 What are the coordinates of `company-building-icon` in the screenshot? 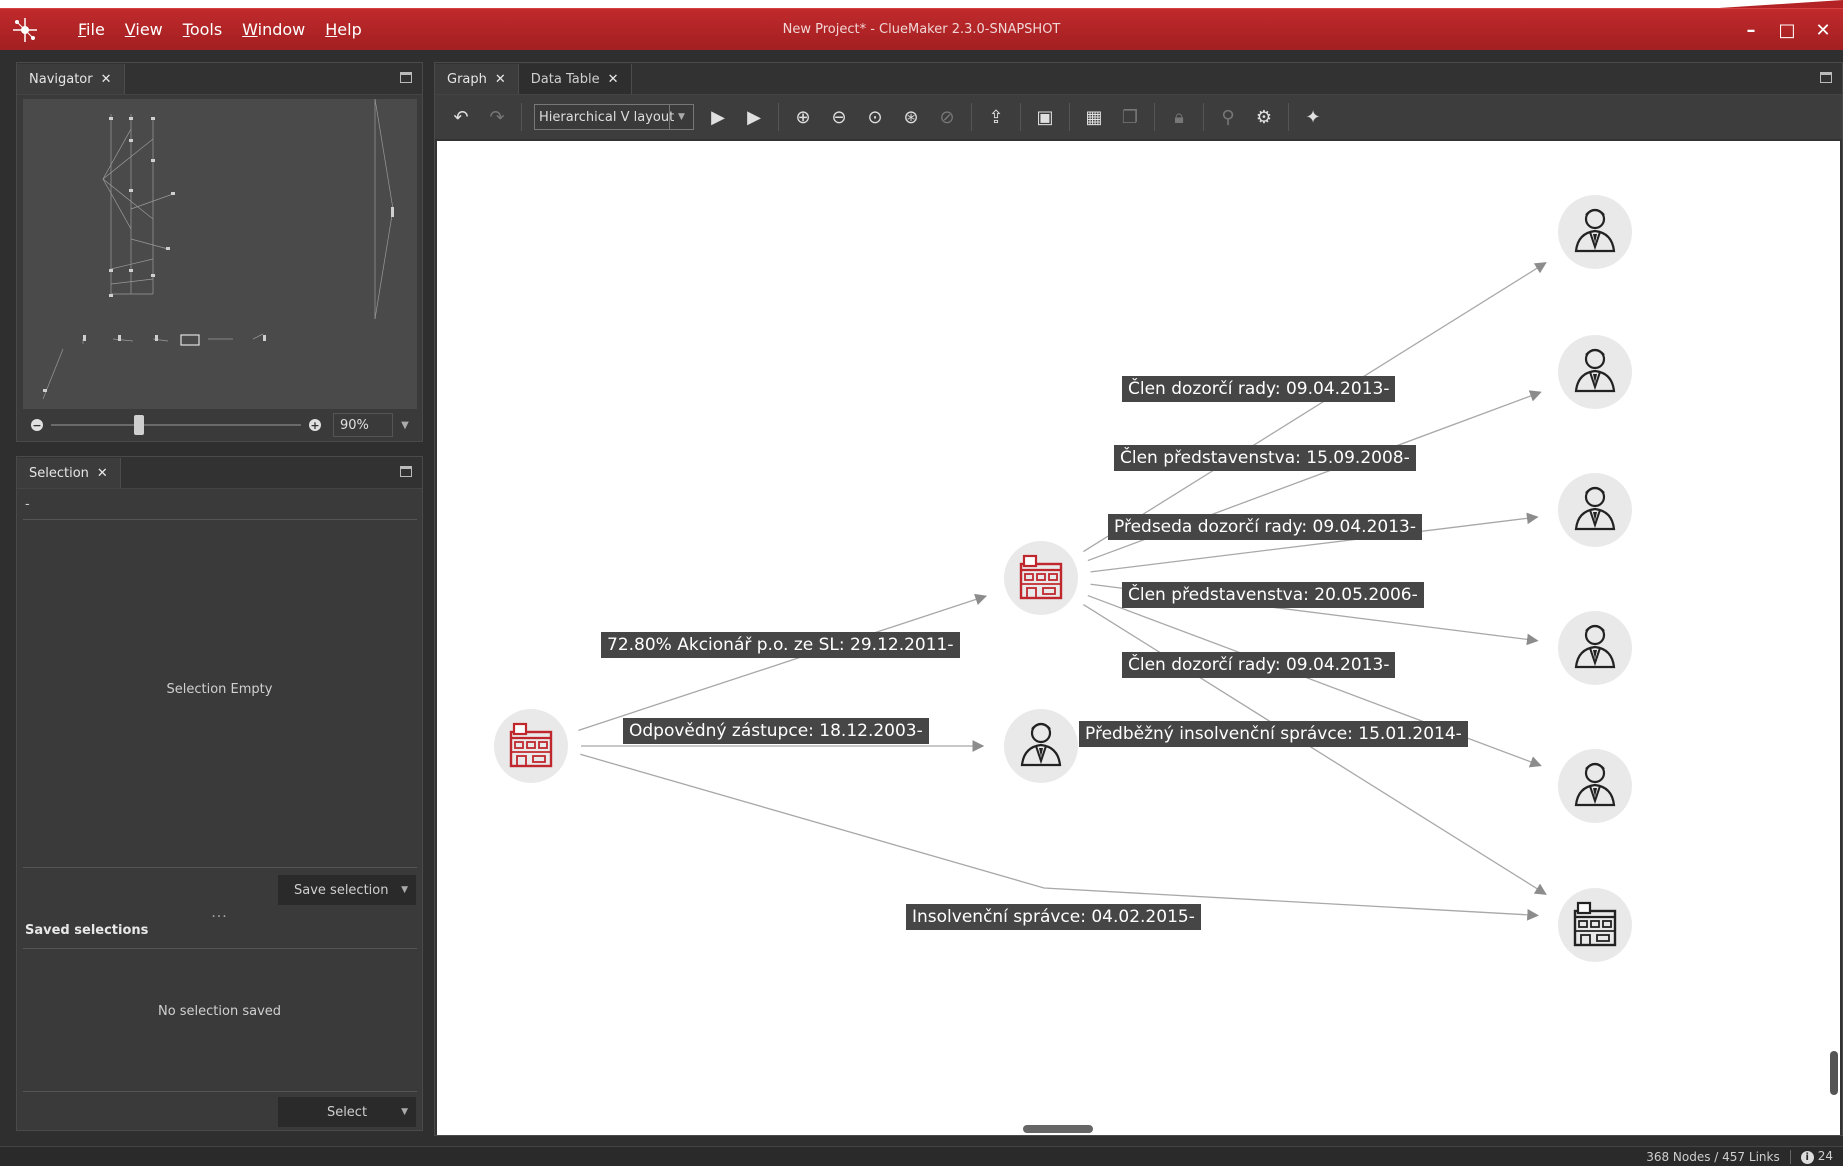 It's located at (531, 746).